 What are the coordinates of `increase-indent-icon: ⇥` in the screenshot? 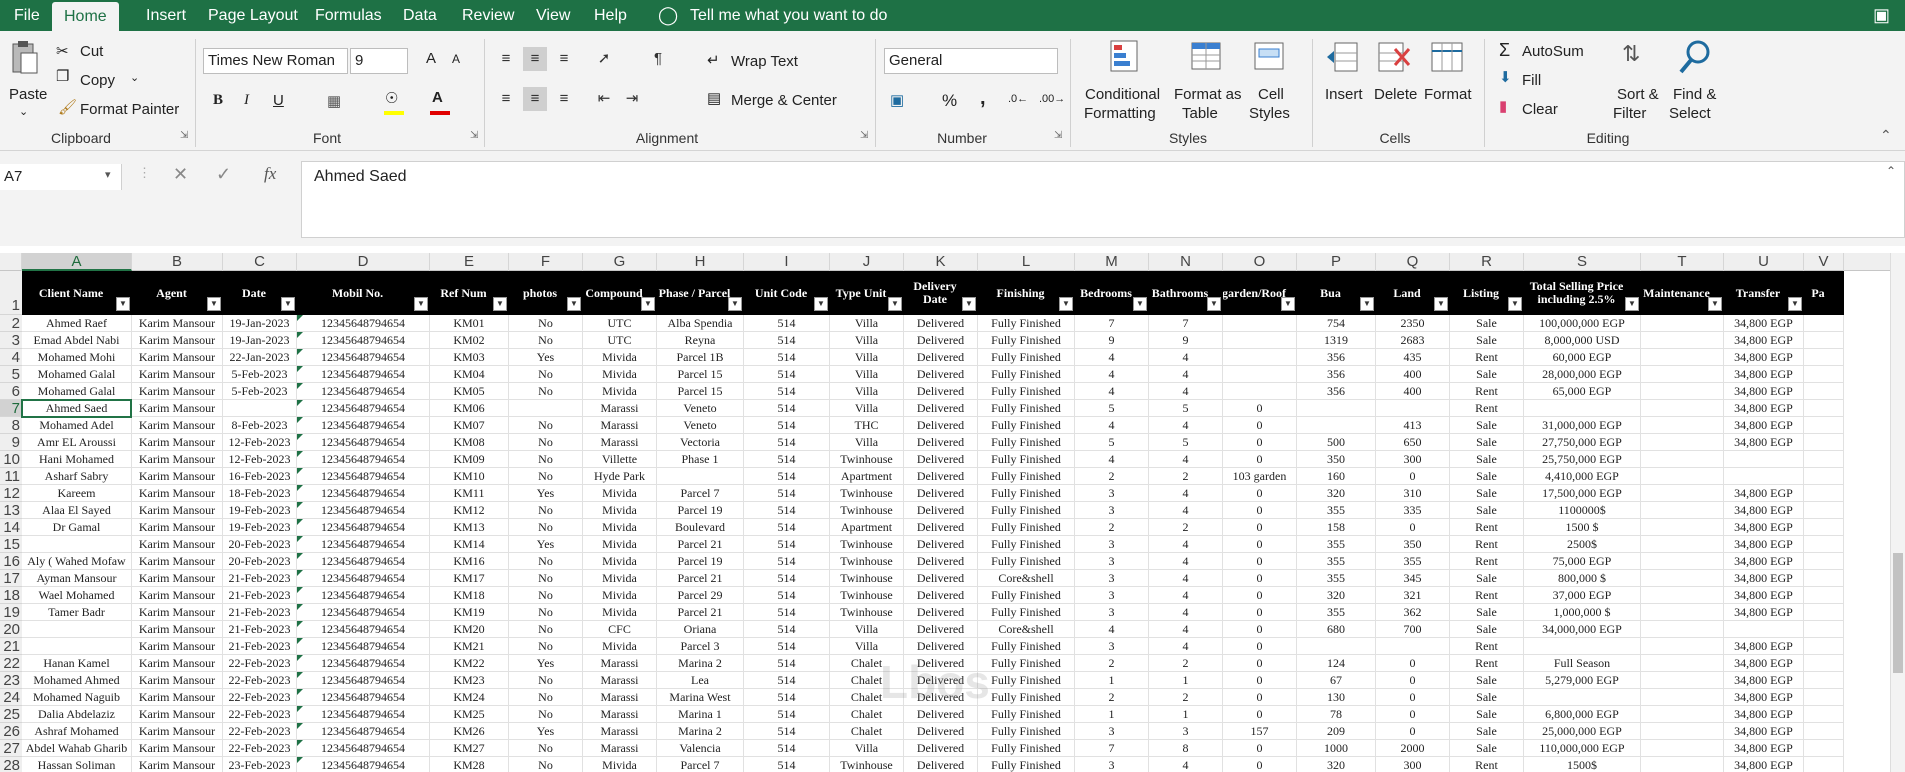 It's located at (632, 99).